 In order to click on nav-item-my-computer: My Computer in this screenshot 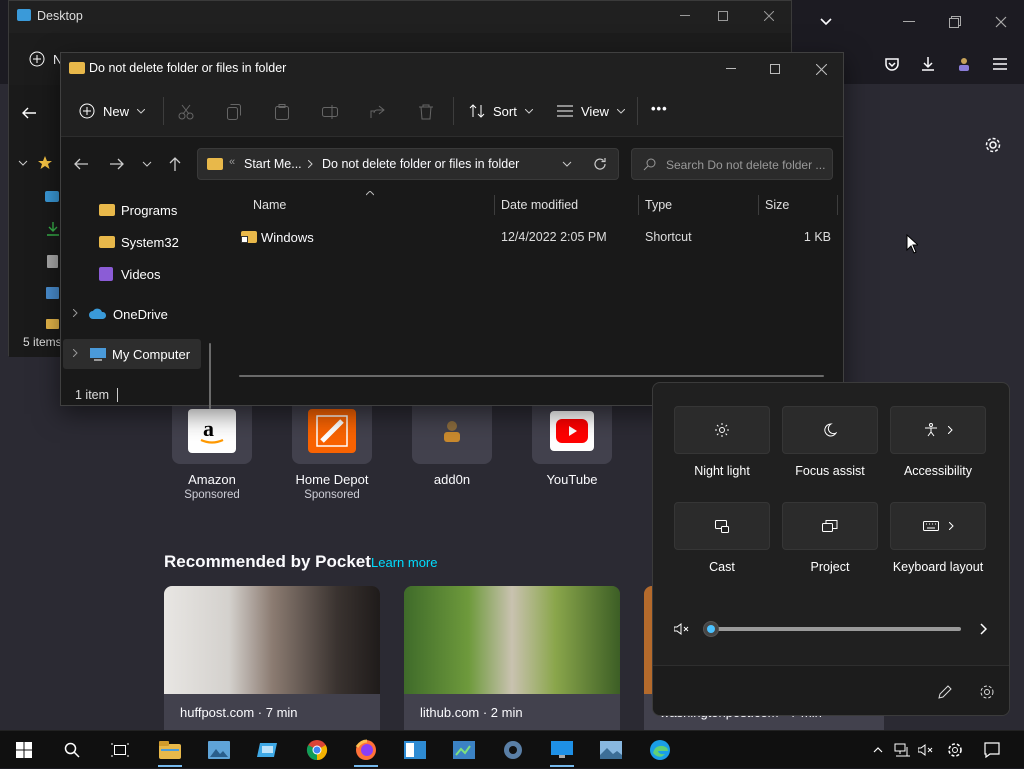, I will do `click(139, 354)`.